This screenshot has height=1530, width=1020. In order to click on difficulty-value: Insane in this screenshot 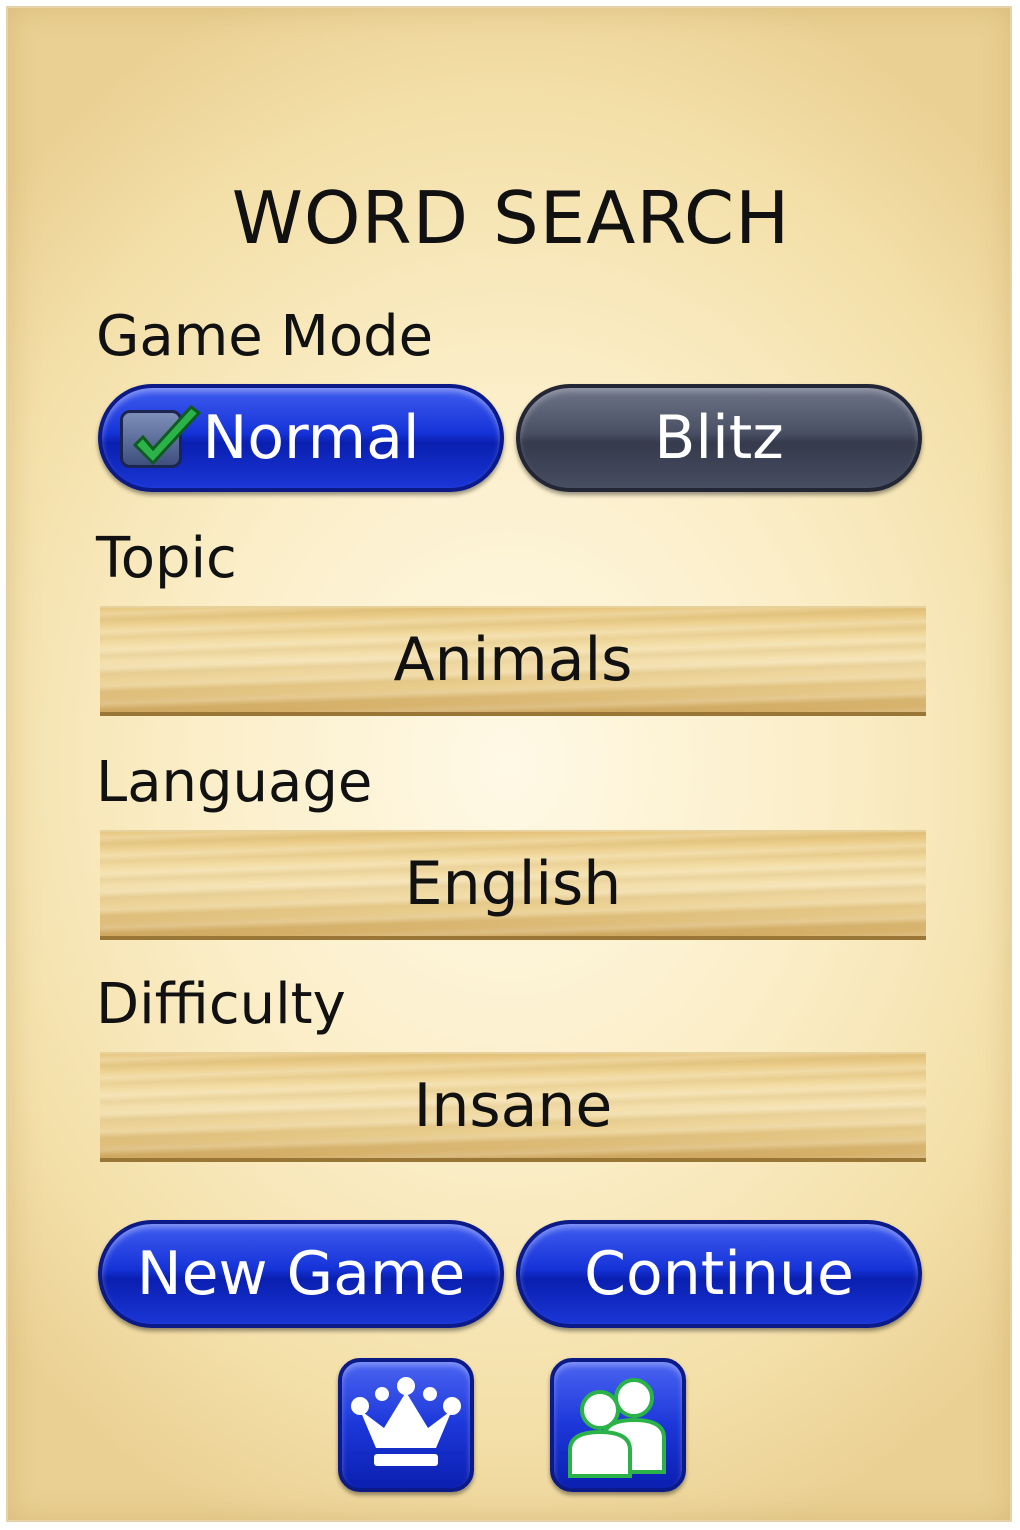, I will do `click(513, 1106)`.